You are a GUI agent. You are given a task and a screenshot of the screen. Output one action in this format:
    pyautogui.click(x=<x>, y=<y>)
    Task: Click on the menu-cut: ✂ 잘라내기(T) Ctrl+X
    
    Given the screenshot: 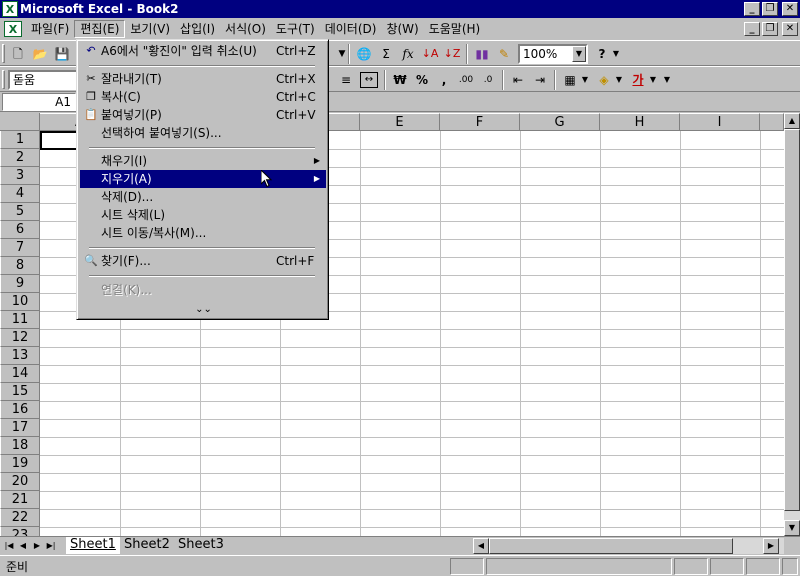 What is the action you would take?
    pyautogui.click(x=203, y=79)
    